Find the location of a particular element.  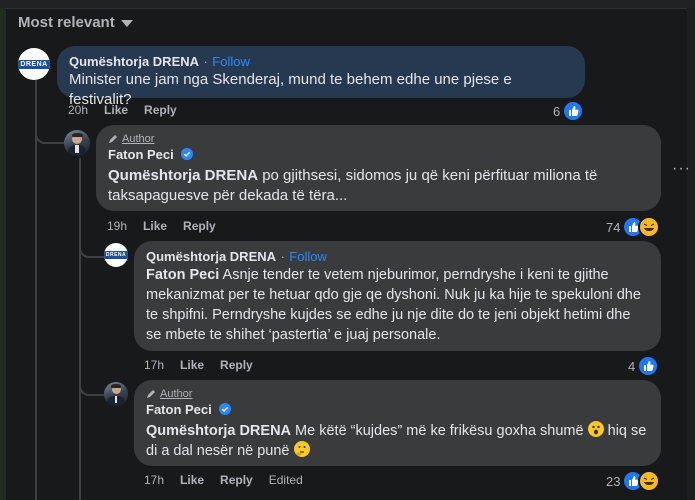

reaction-summary: 4 is located at coordinates (644, 366).